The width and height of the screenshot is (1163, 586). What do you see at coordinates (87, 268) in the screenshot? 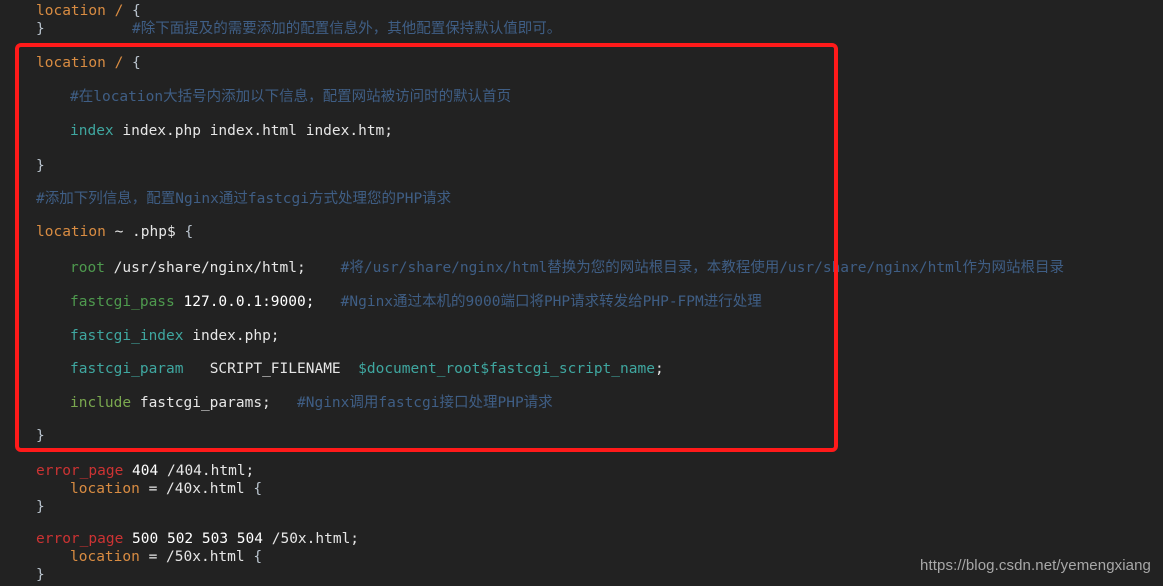
I see `code-token: root` at bounding box center [87, 268].